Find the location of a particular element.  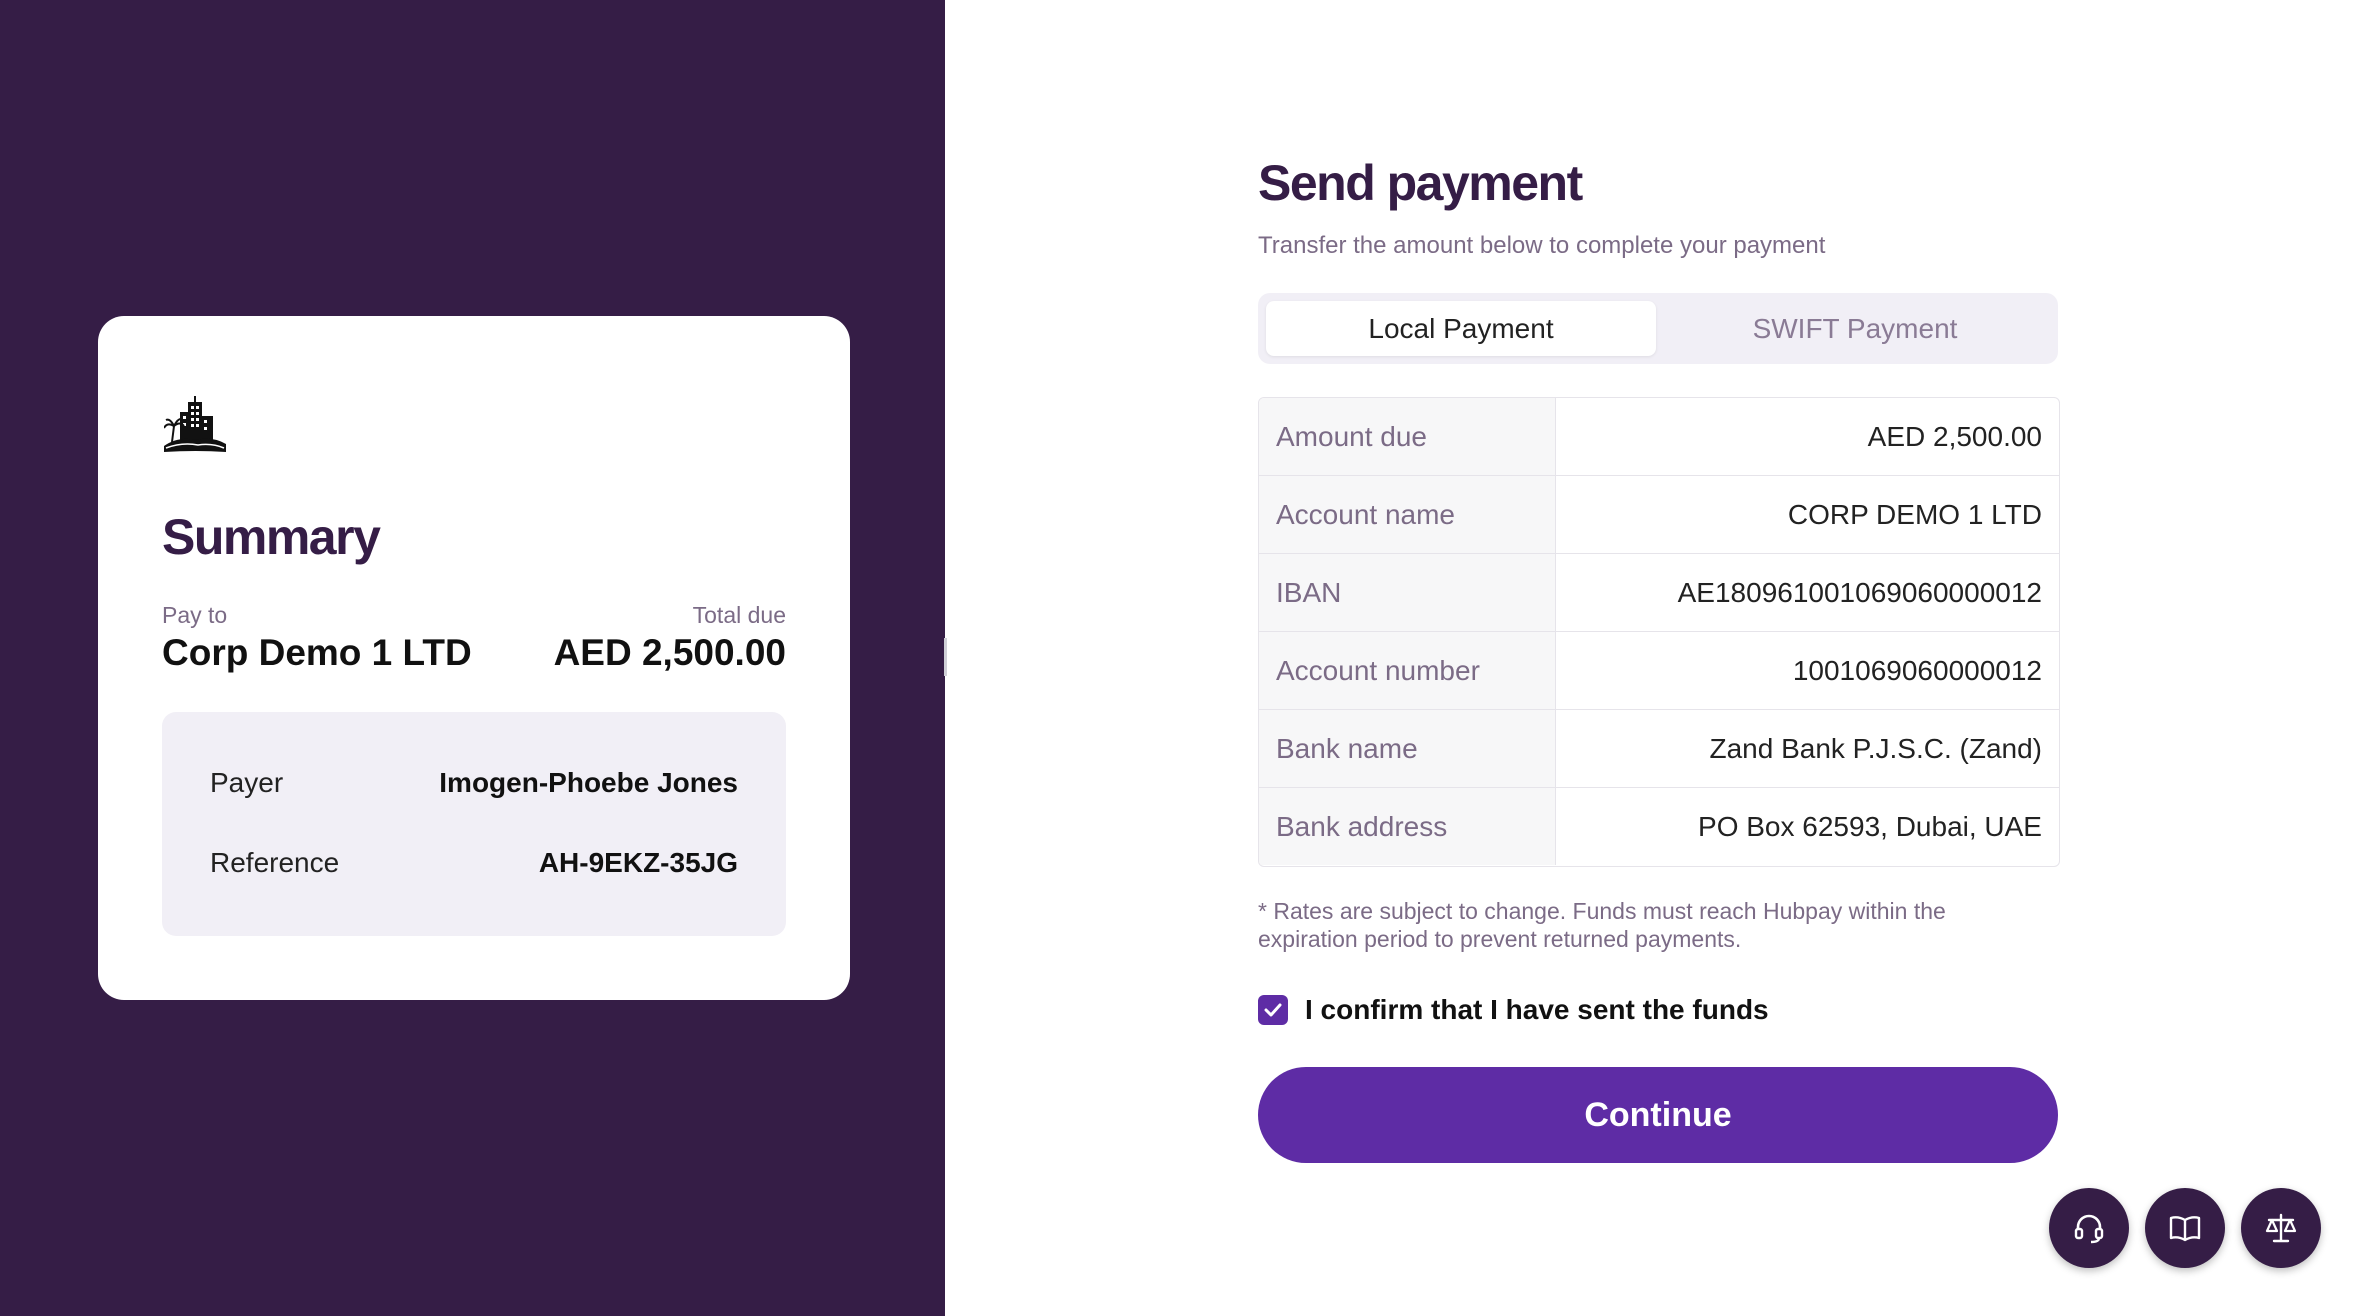

table-row: Account name CORP DEMO 1 LTD is located at coordinates (1659, 515).